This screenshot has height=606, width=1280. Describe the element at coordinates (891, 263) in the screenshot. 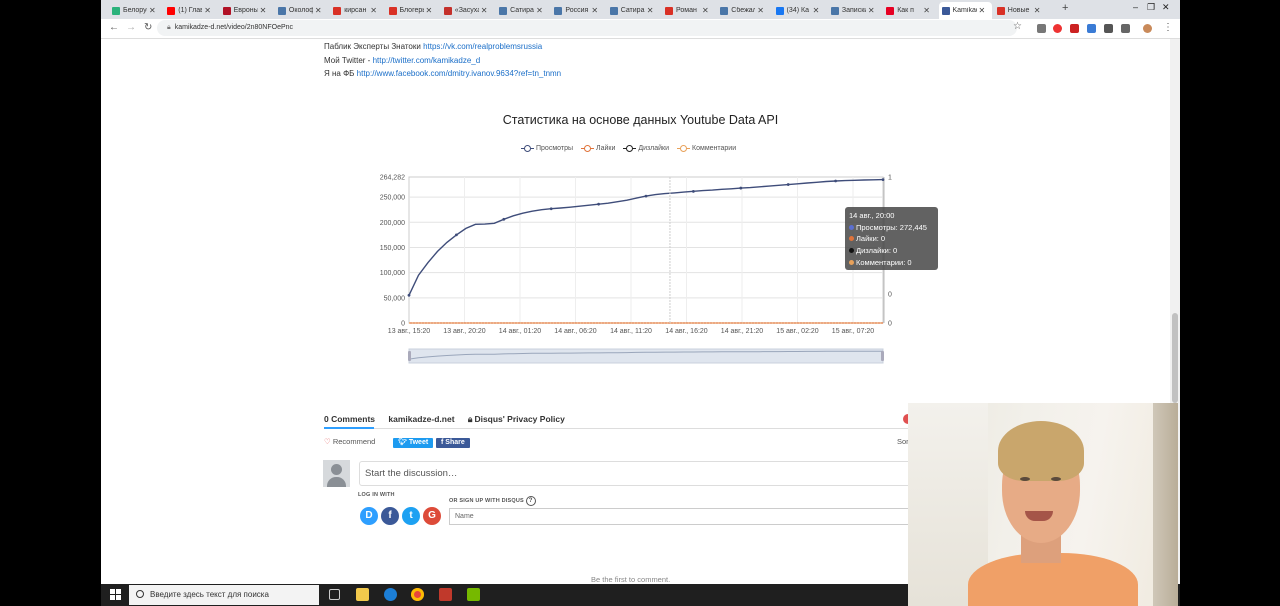

I see `tooltip-row: Комментарии: 0` at that location.